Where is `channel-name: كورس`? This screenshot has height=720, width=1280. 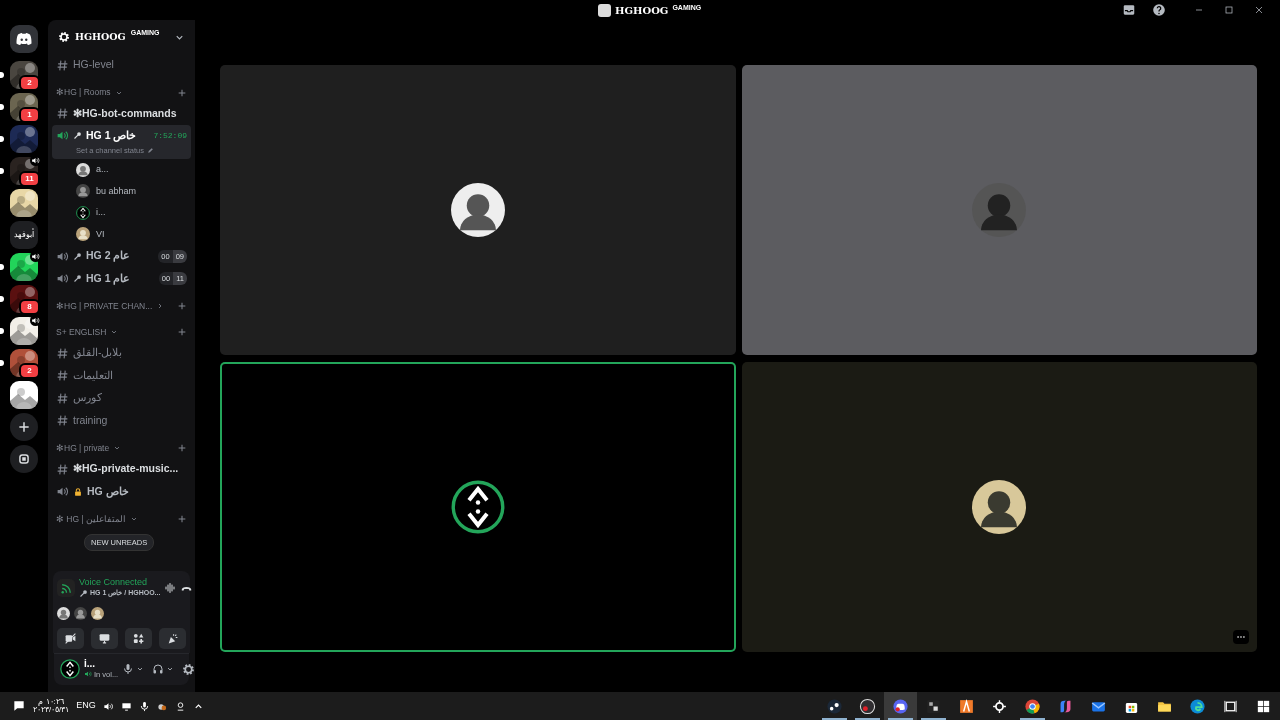
channel-name: كورس is located at coordinates (87, 398).